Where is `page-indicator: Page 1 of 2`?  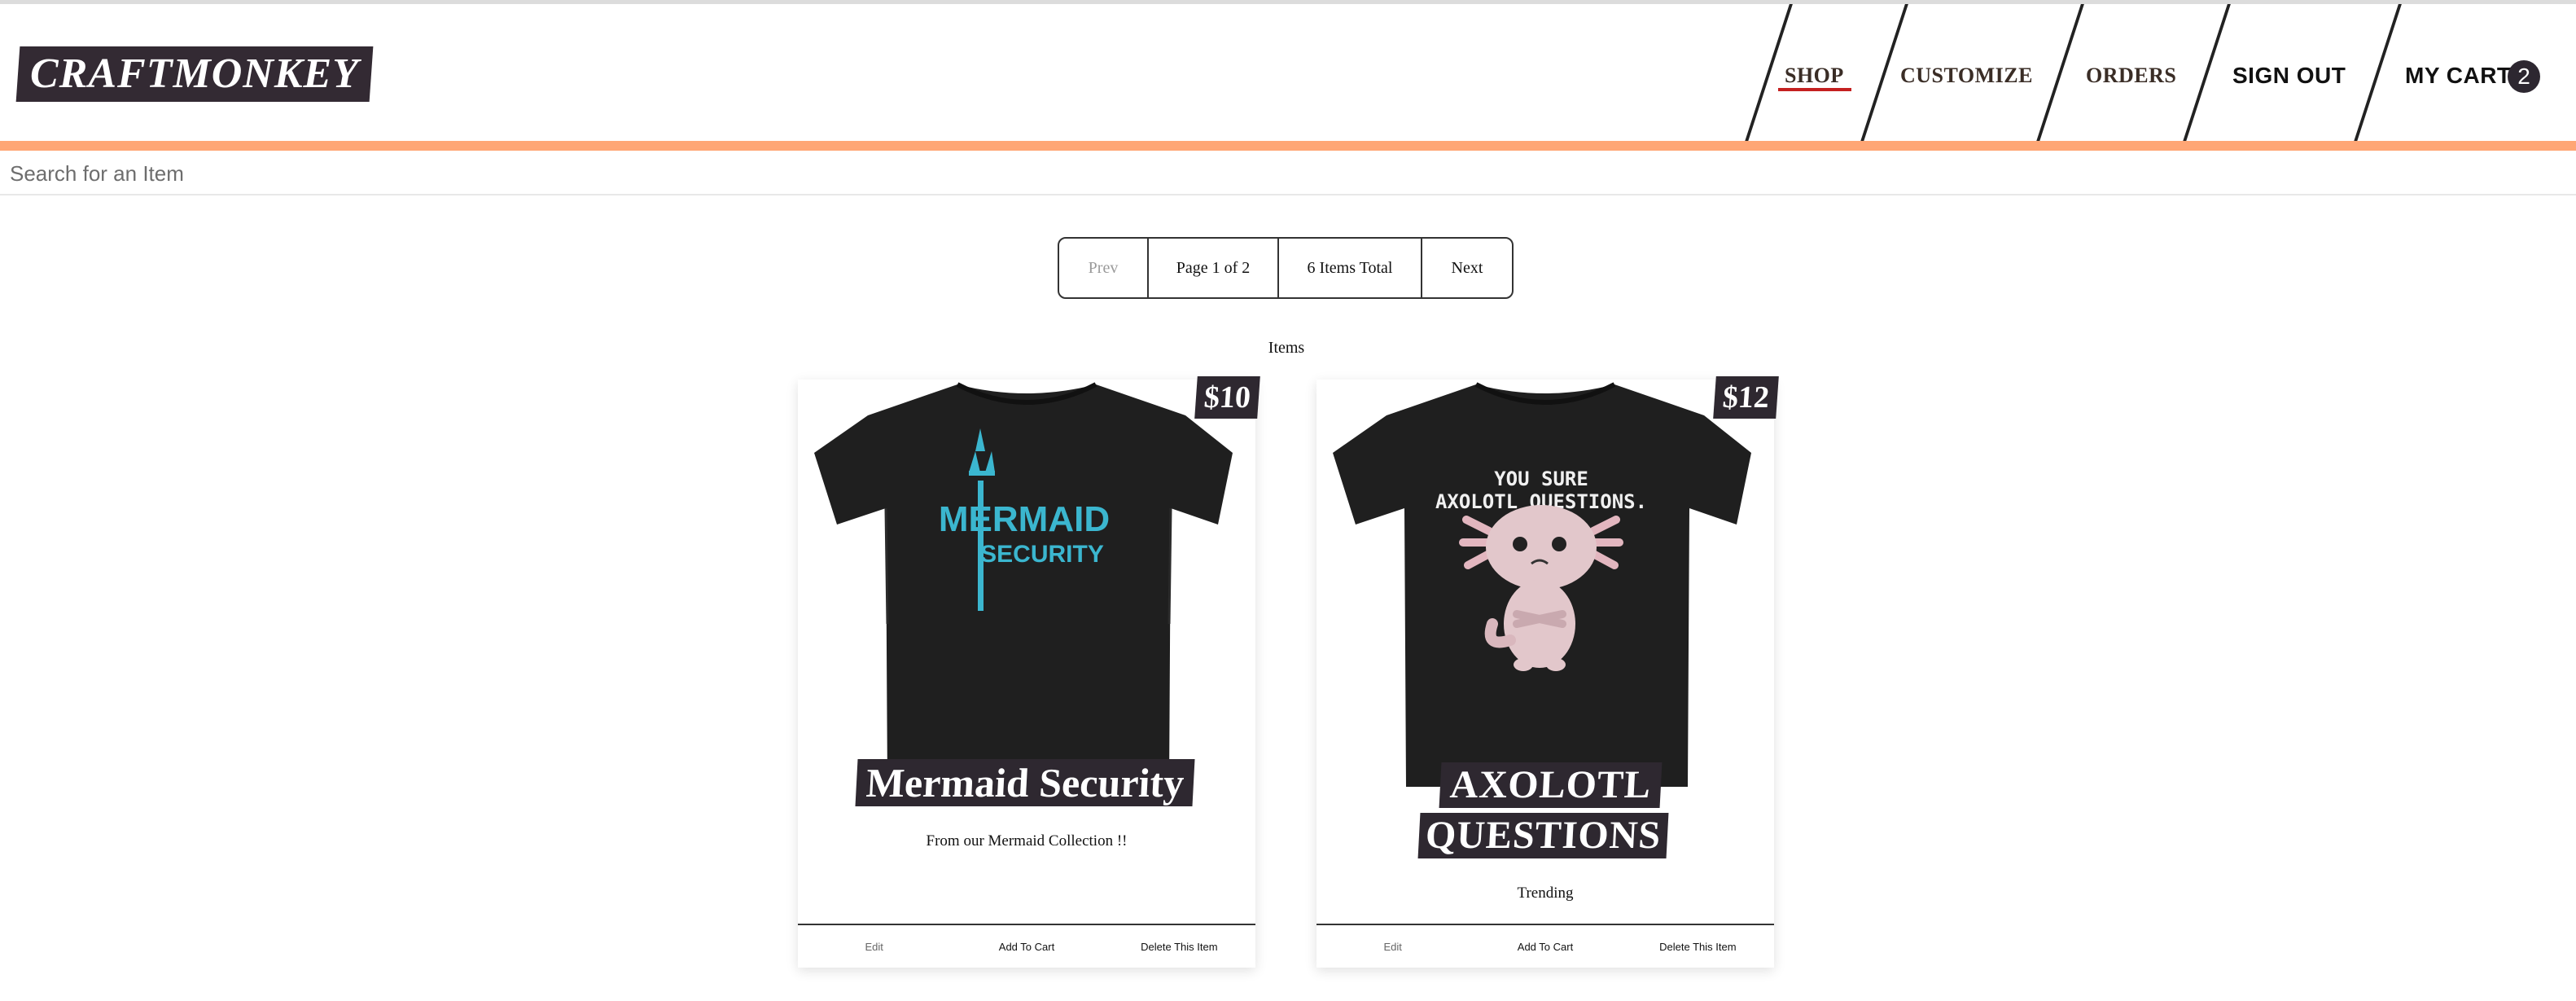 page-indicator: Page 1 of 2 is located at coordinates (1214, 268).